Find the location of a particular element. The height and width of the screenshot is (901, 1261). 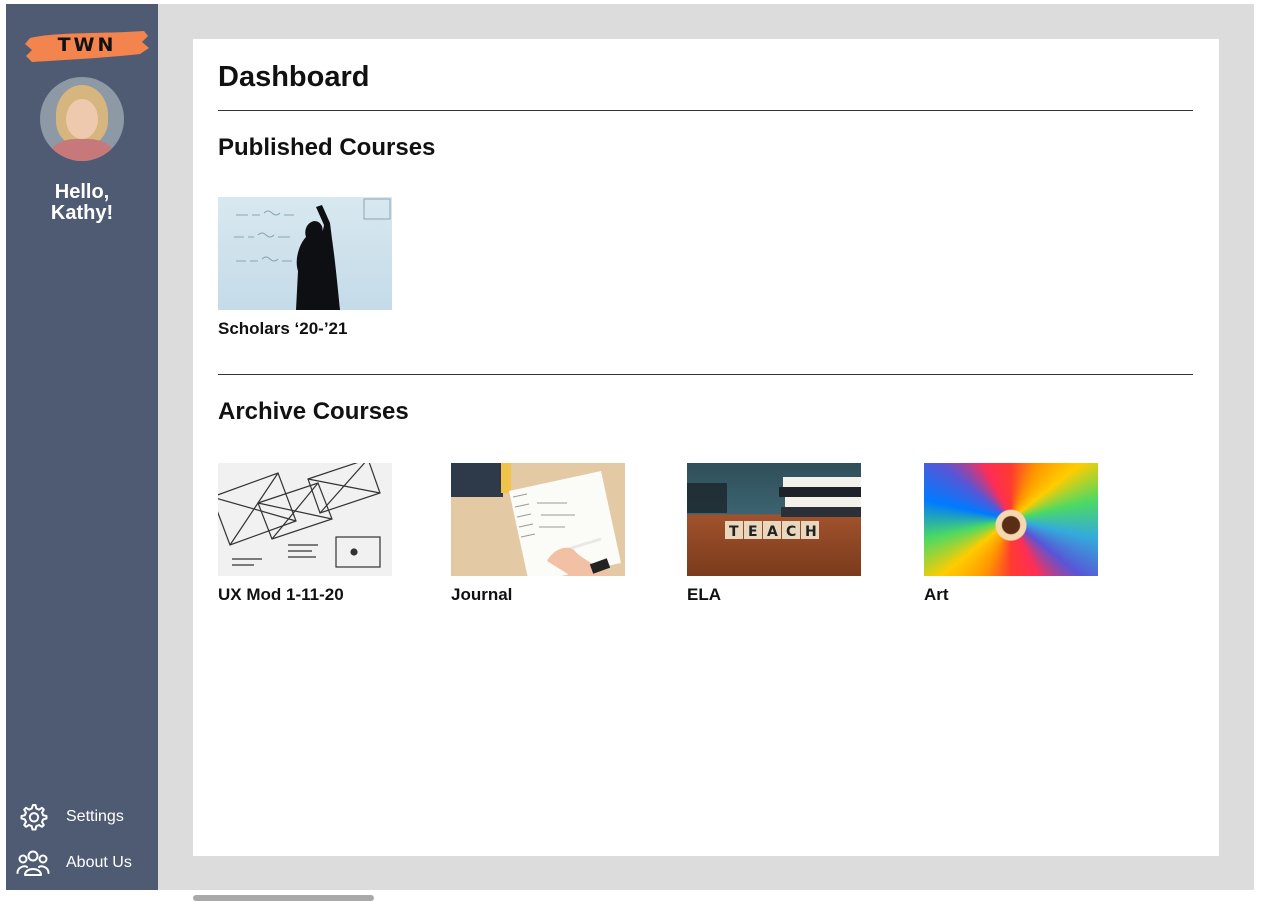

title-divider is located at coordinates (705, 110).